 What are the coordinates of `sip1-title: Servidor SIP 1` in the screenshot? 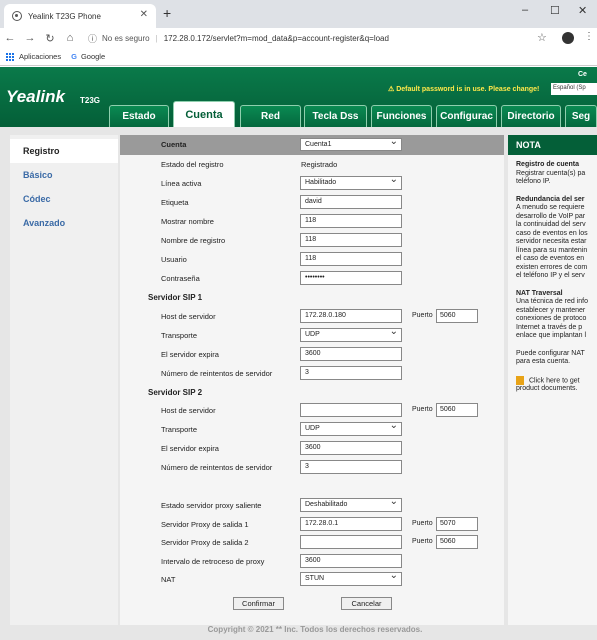 It's located at (175, 297).